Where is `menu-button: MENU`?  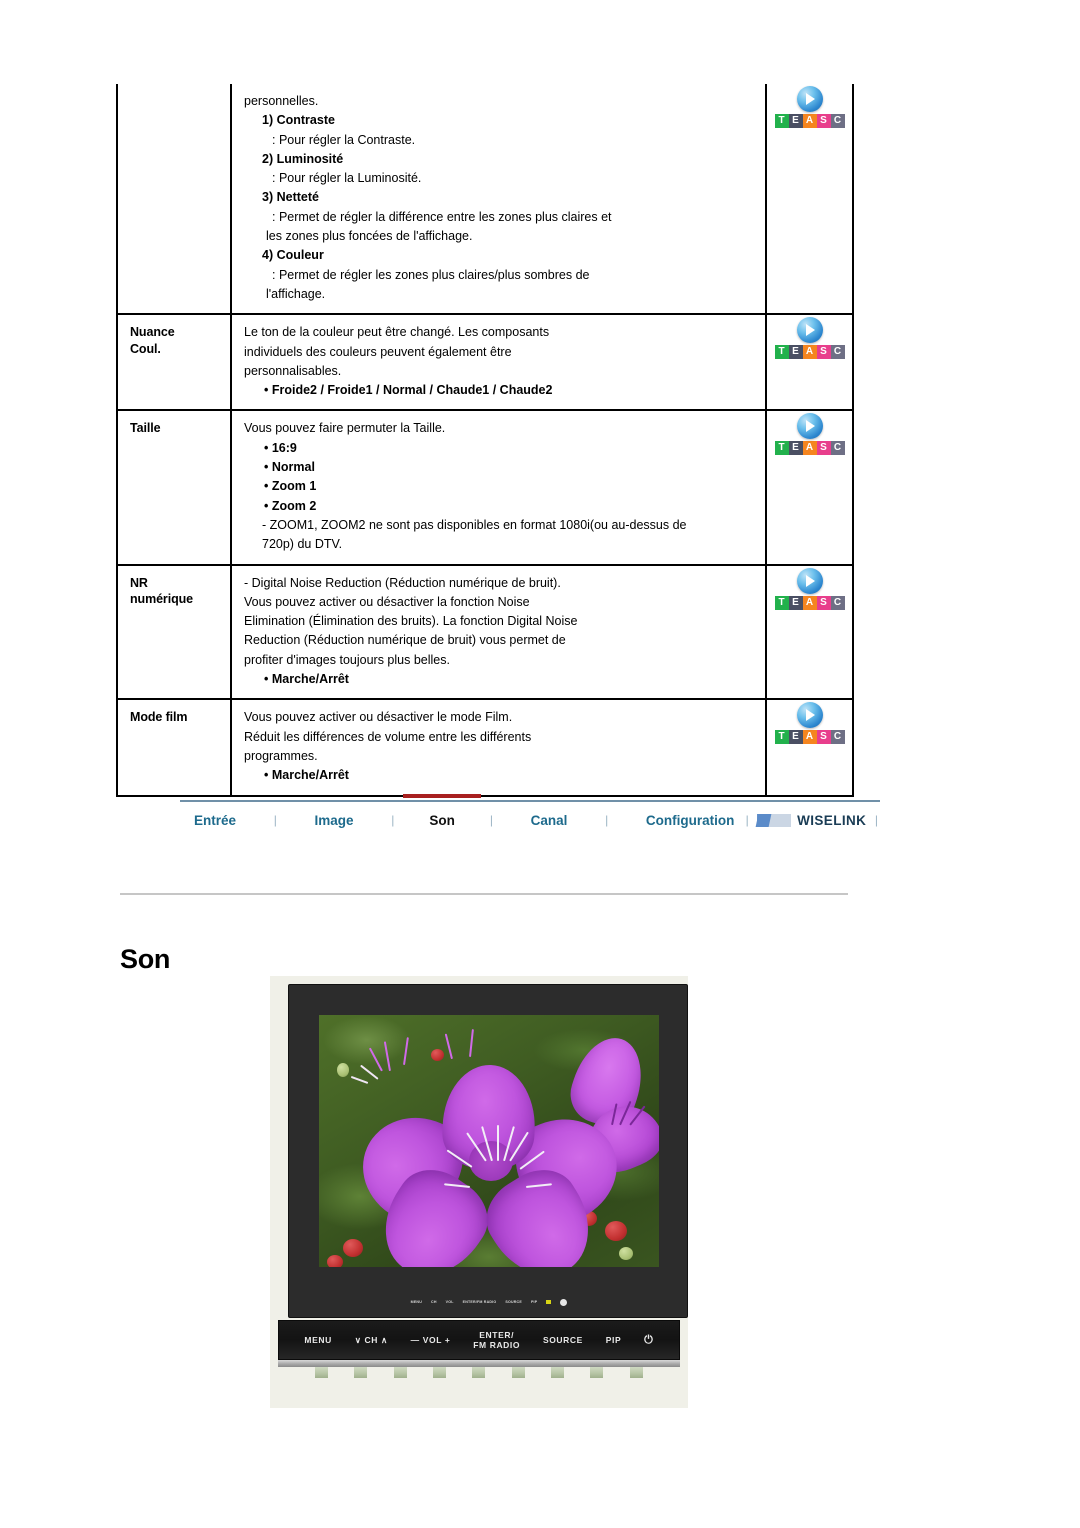 menu-button: MENU is located at coordinates (317, 1340).